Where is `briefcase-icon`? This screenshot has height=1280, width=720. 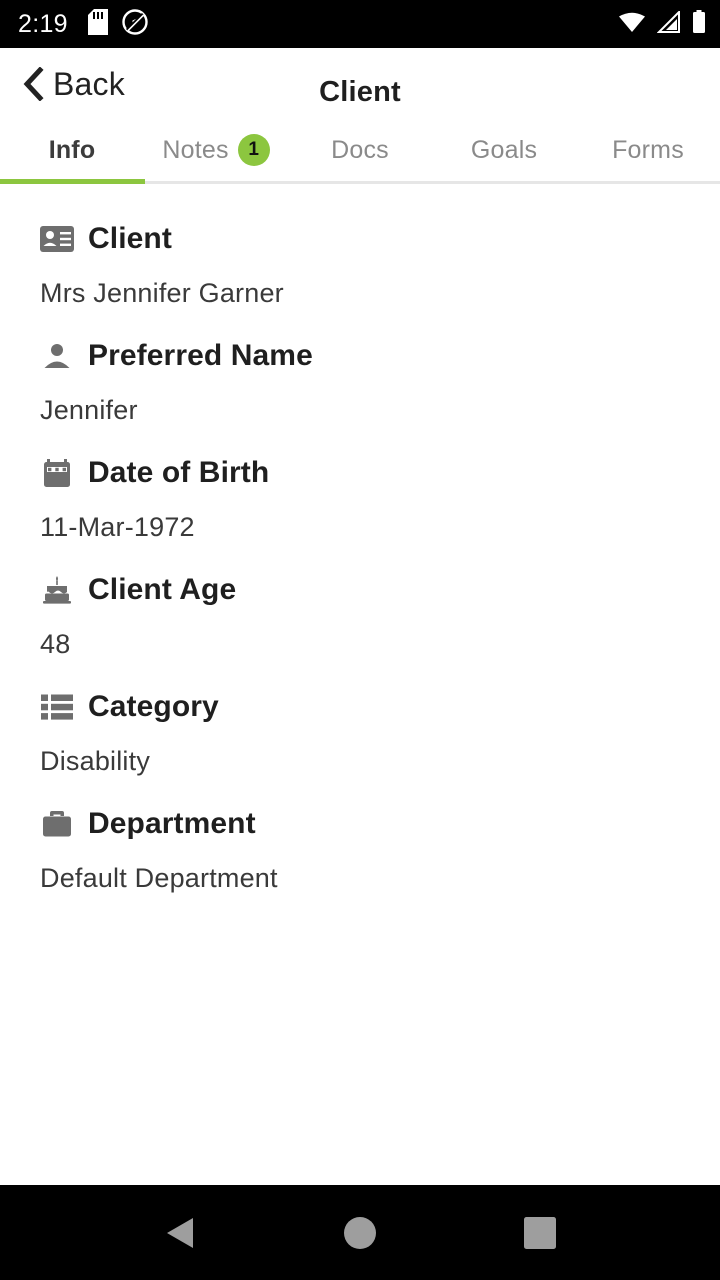 briefcase-icon is located at coordinates (57, 824).